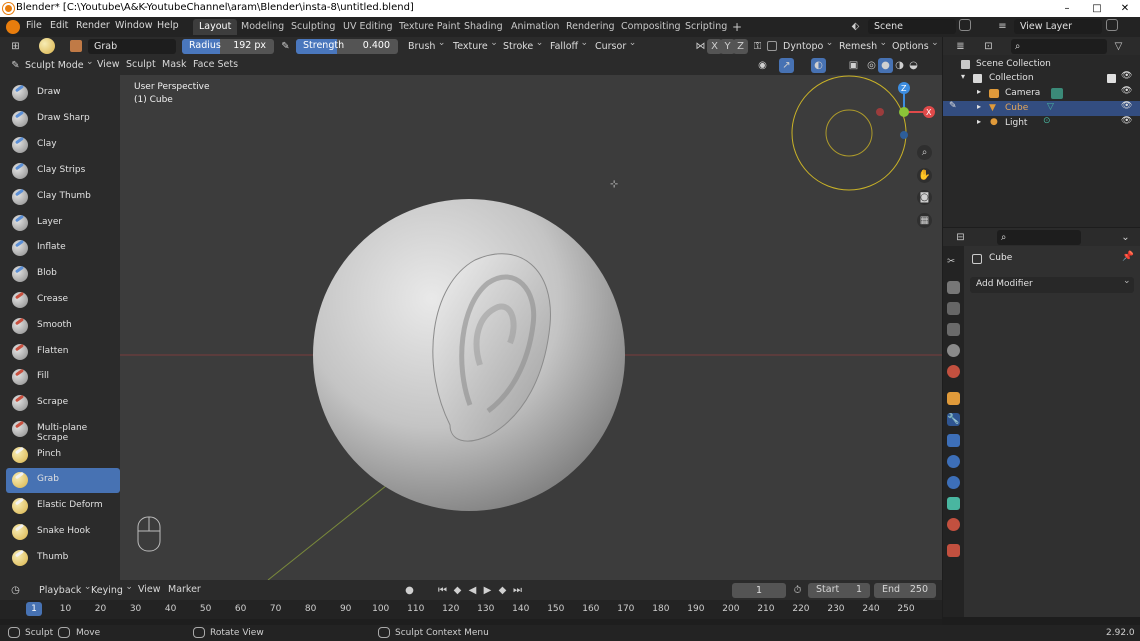 The height and width of the screenshot is (641, 1140). What do you see at coordinates (141, 64) in the screenshot?
I see `viewport-menu-sculpt: Sculpt` at bounding box center [141, 64].